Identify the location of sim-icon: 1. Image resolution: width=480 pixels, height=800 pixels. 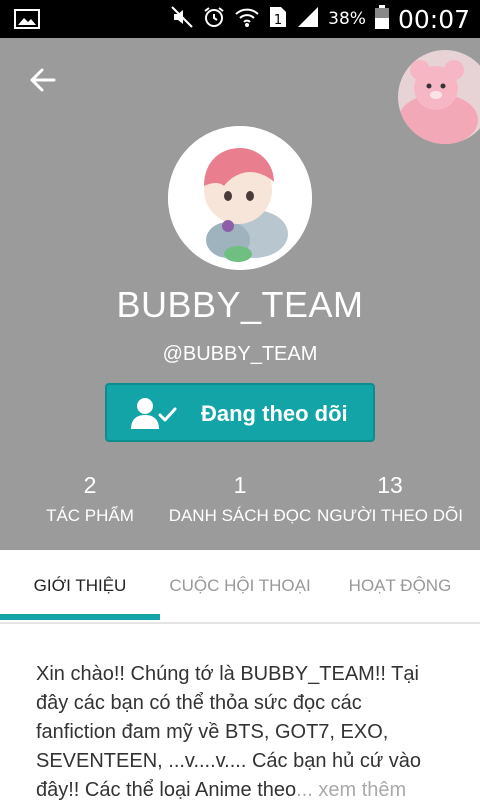
(278, 19).